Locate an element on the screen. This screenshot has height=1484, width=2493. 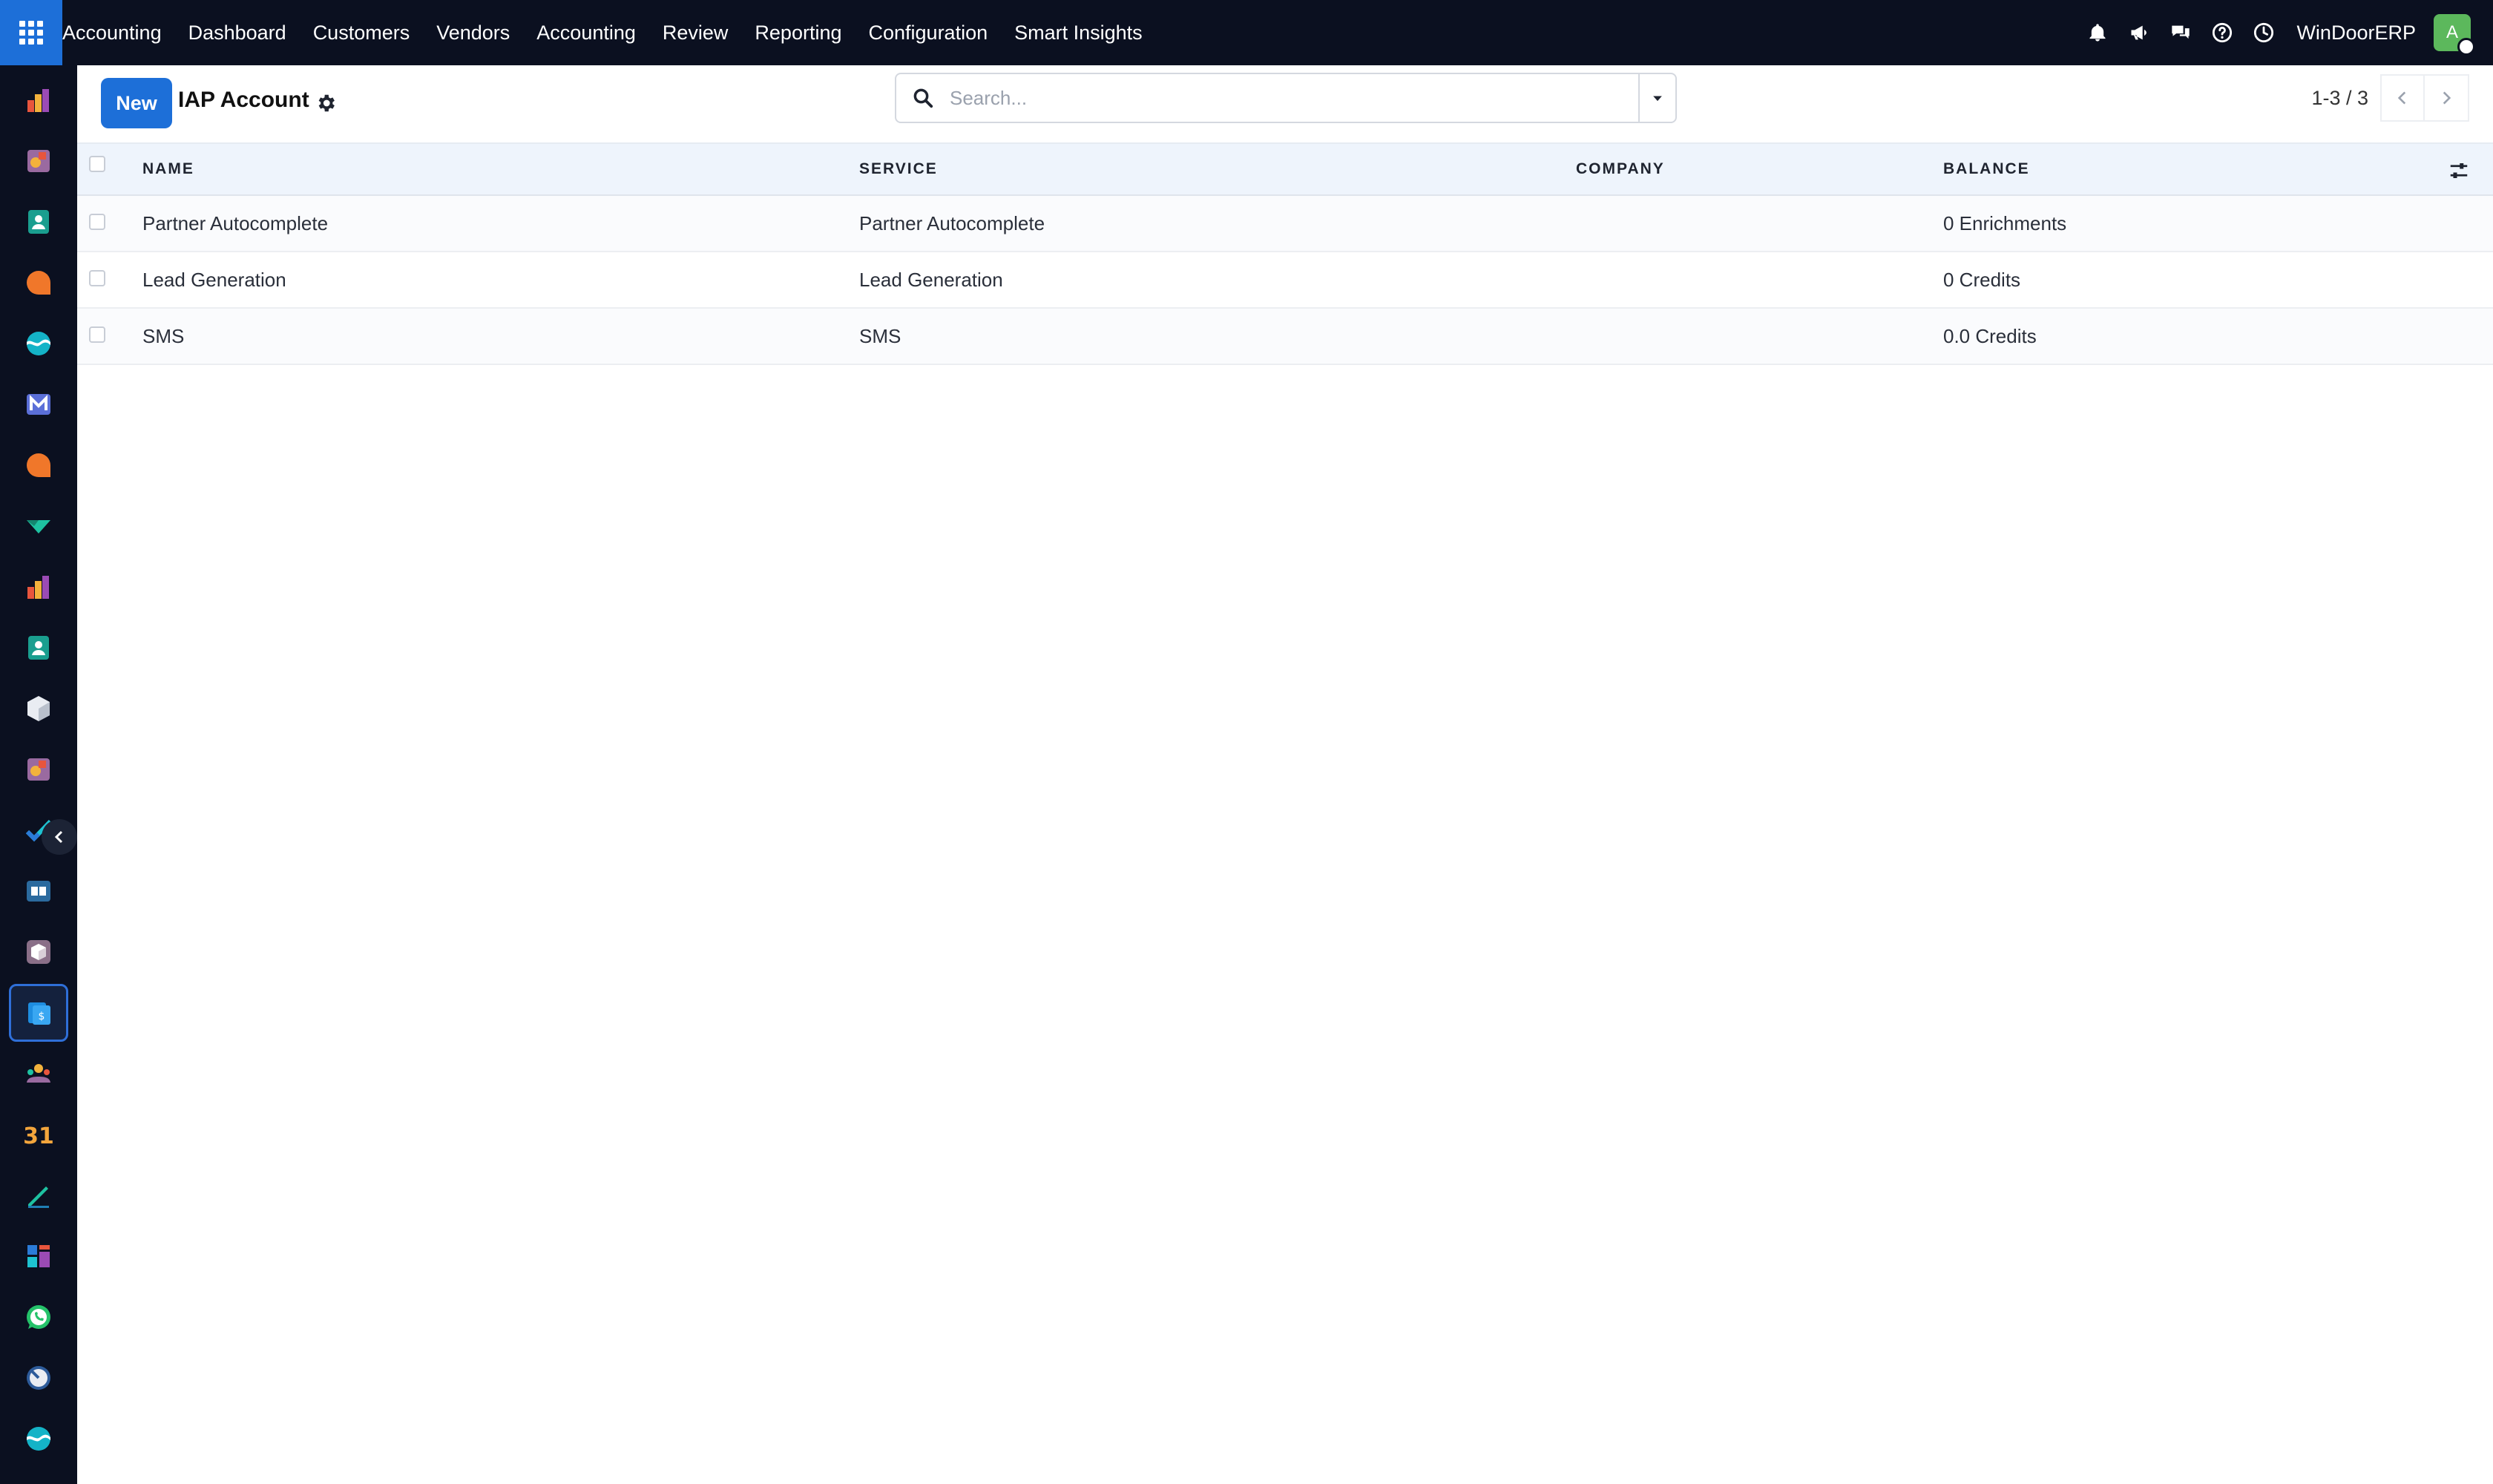
user-avatar: A is located at coordinates (2454, 35).